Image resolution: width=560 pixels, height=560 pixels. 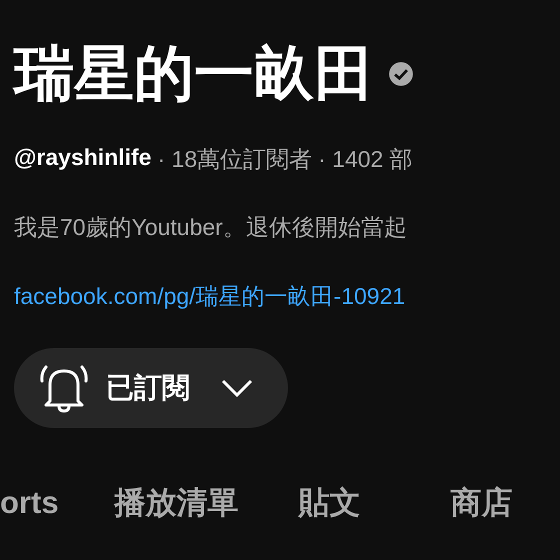 What do you see at coordinates (194, 74) in the screenshot?
I see `channel-name: 瑞星的一畝田` at bounding box center [194, 74].